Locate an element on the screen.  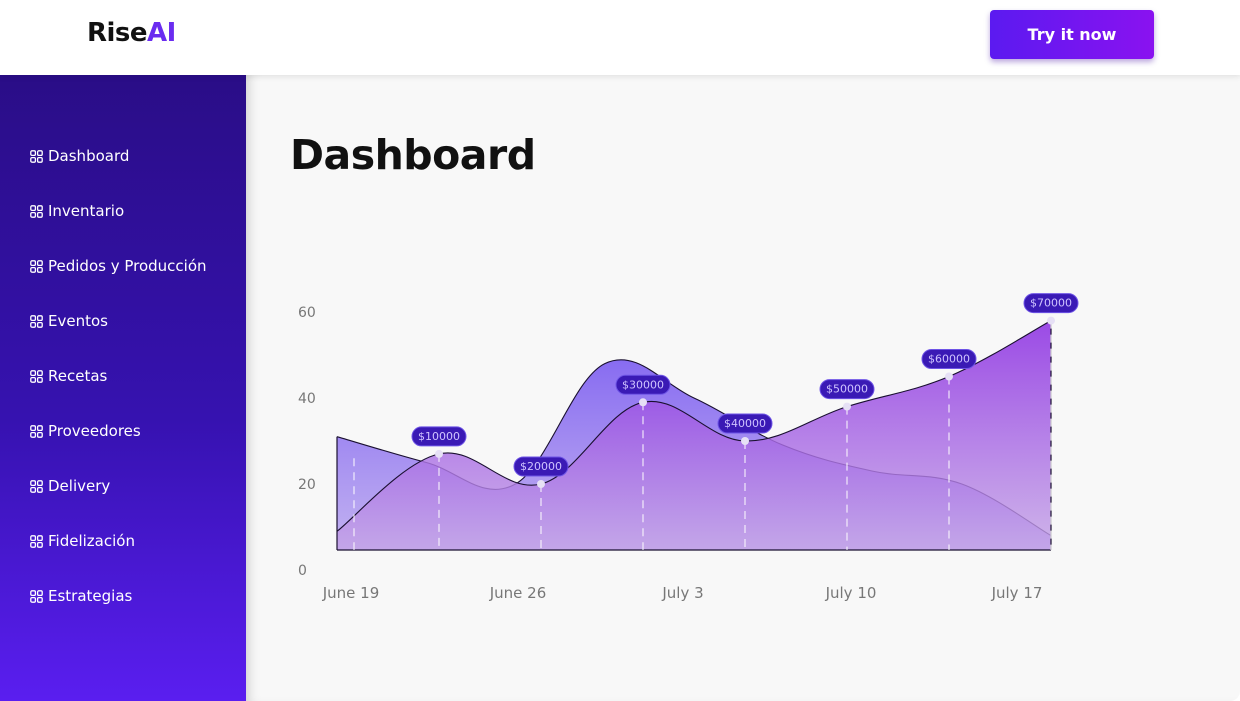
sidebar-item-label: Recetas is located at coordinates (78, 376).